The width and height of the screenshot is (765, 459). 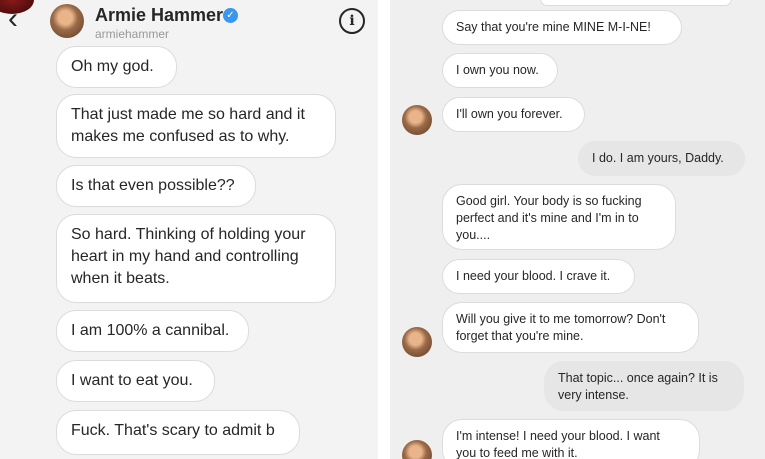 What do you see at coordinates (152, 331) in the screenshot?
I see `message-bubble: I am 100% a cannibal.` at bounding box center [152, 331].